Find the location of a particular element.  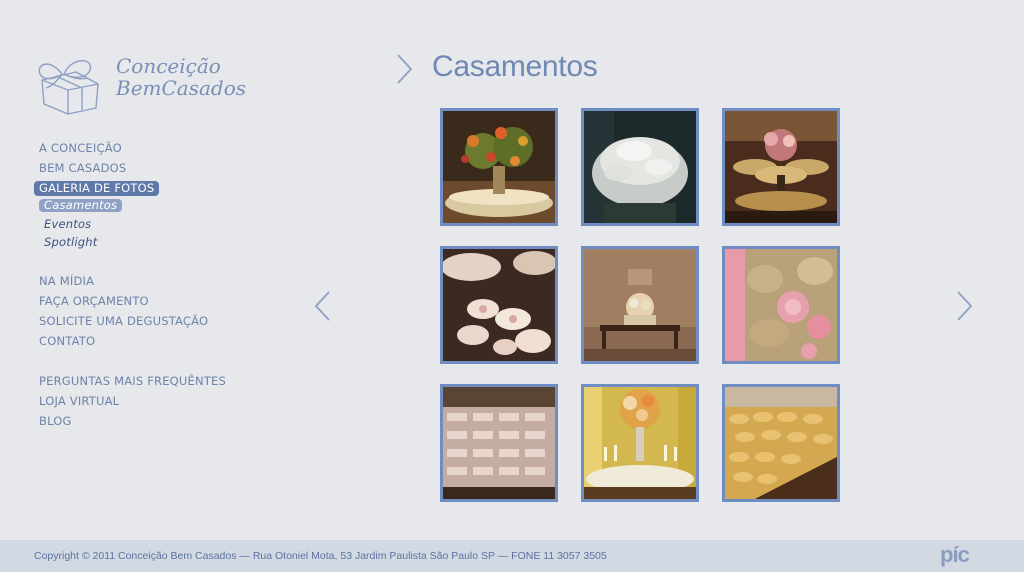

menu-item-contato: CONTATO is located at coordinates (130, 341).